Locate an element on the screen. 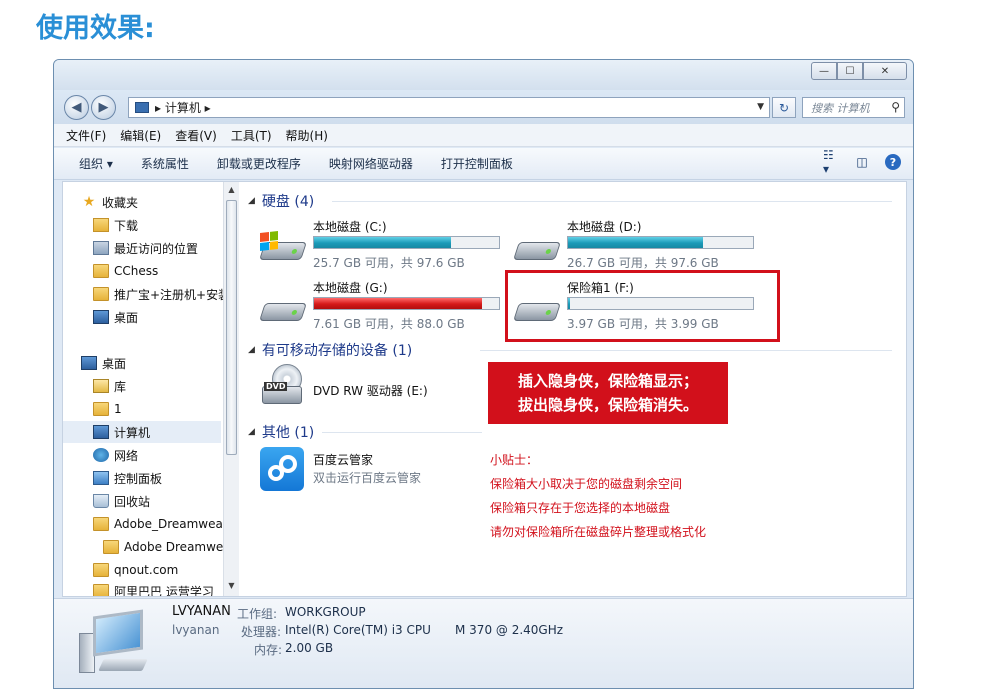 This screenshot has height=699, width=990. scroll-down-icon: ▼ is located at coordinates (231, 587).